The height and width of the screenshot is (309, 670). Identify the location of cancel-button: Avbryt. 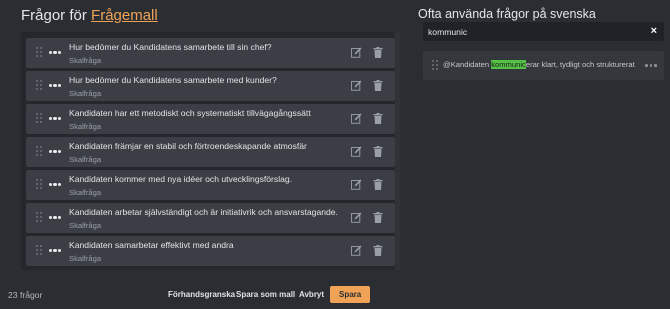
(311, 294).